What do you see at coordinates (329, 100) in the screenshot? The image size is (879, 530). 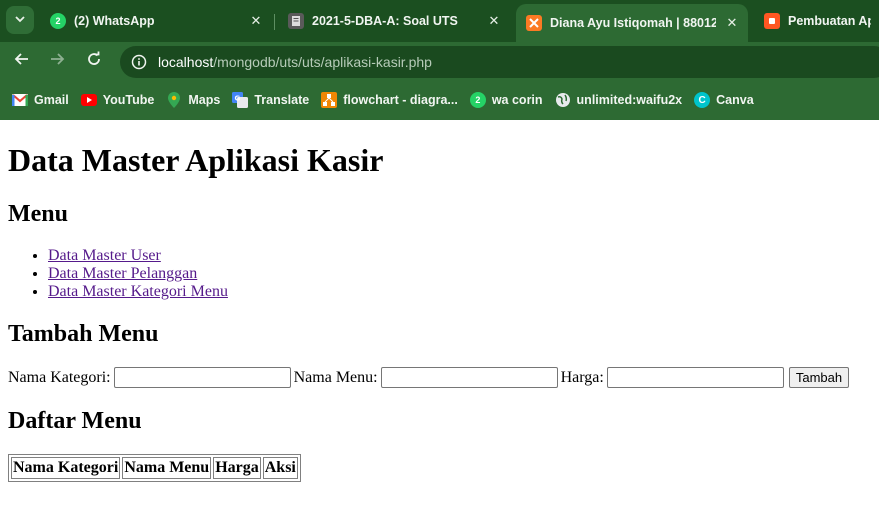 I see `drawio-icon` at bounding box center [329, 100].